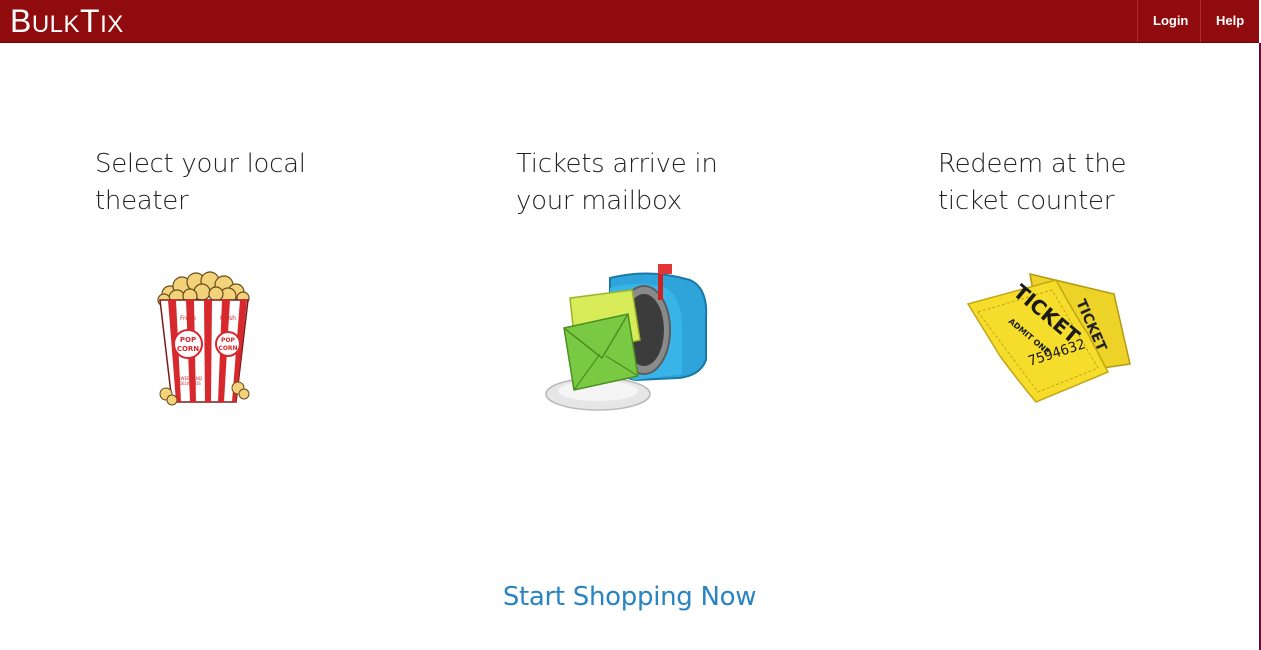  Describe the element at coordinates (190, 383) in the screenshot. I see `svg-text: DELICIOUS` at that location.